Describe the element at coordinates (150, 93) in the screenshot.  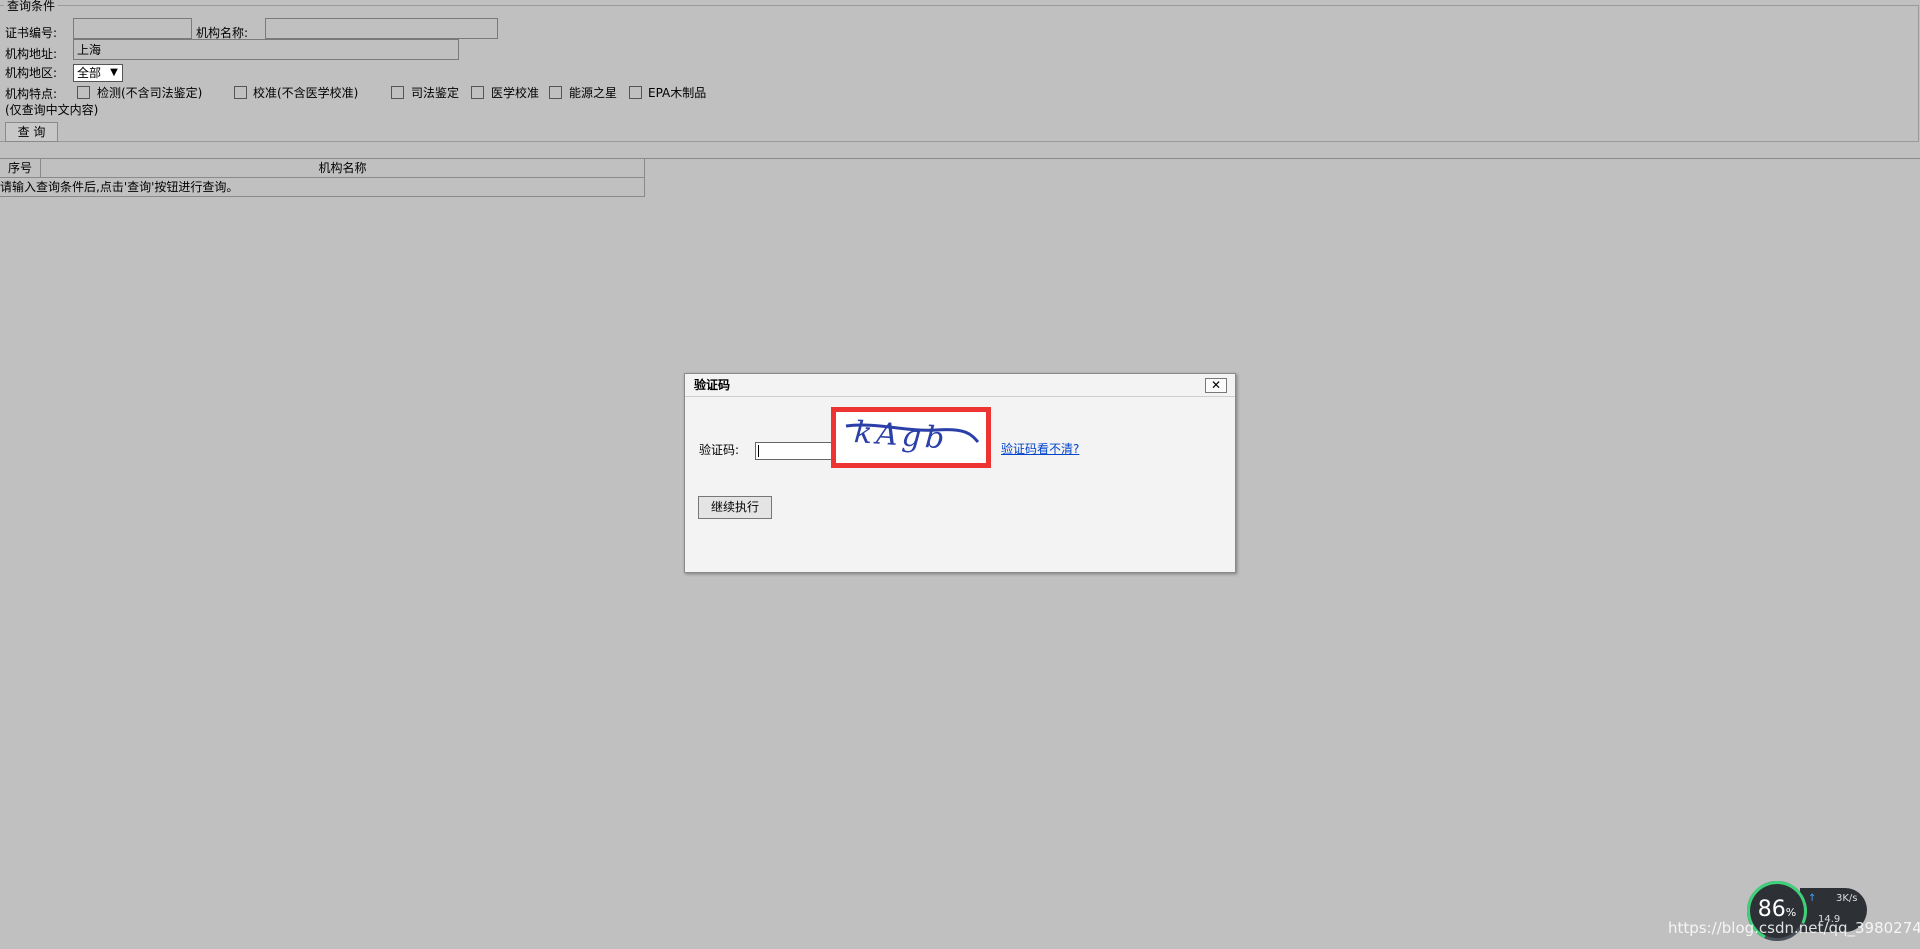
I see `feature-label-testing: 检测(不含司法鉴定)` at that location.